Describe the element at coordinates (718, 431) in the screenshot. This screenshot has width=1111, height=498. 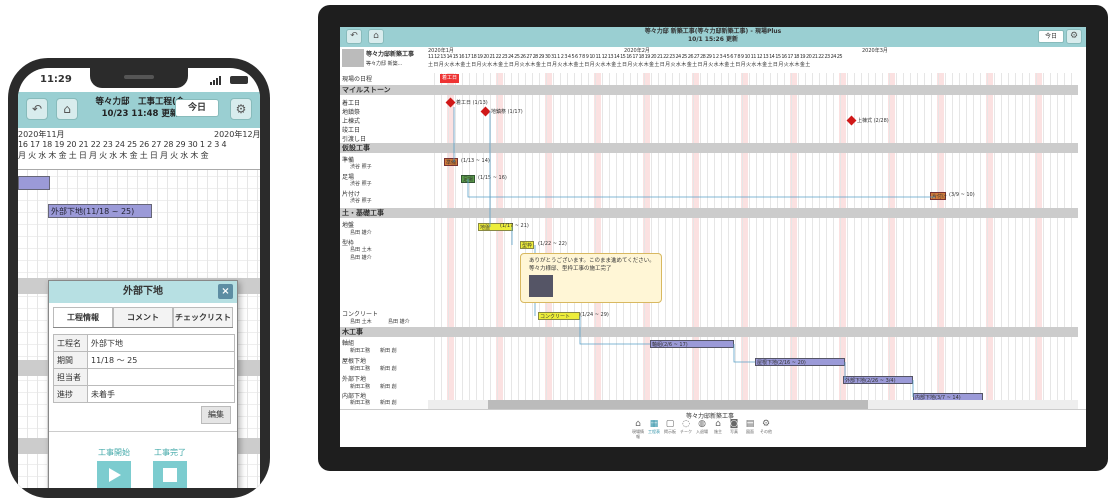
I see `nav-label: 施主` at that location.